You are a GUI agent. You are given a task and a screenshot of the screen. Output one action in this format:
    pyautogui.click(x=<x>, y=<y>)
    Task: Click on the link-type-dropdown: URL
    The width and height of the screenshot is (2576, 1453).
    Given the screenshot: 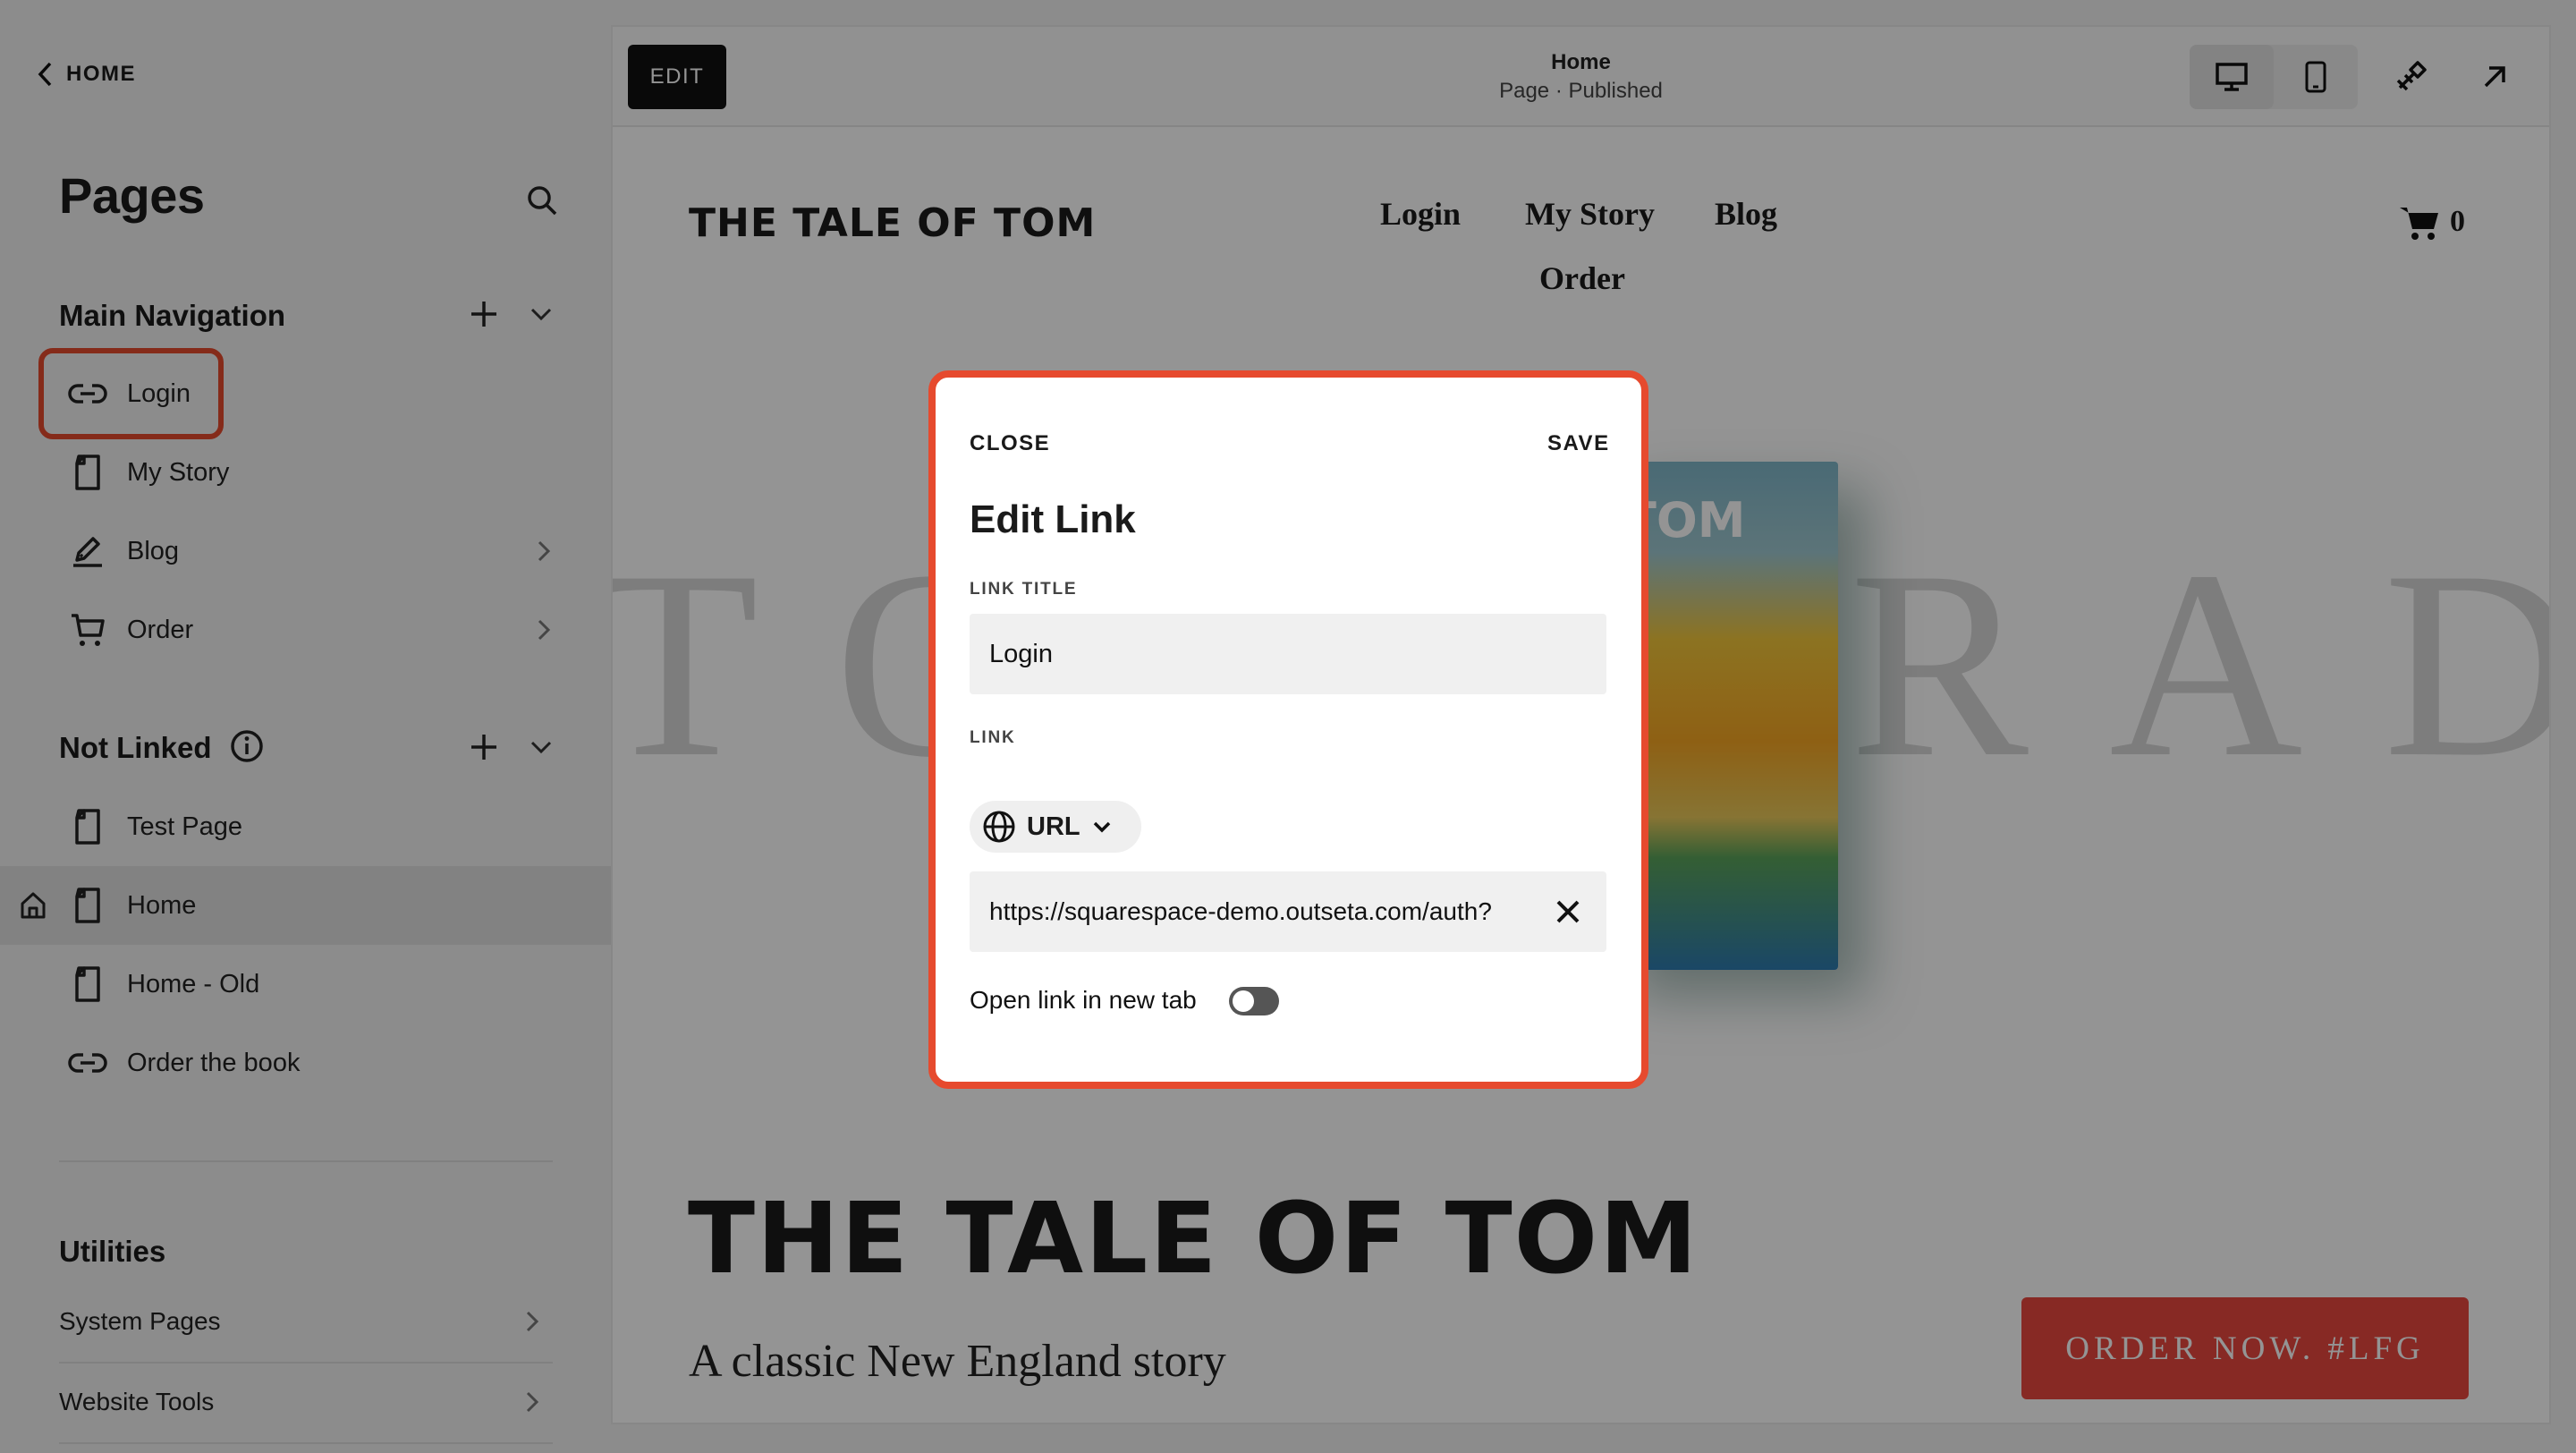 What is the action you would take?
    pyautogui.click(x=1055, y=827)
    